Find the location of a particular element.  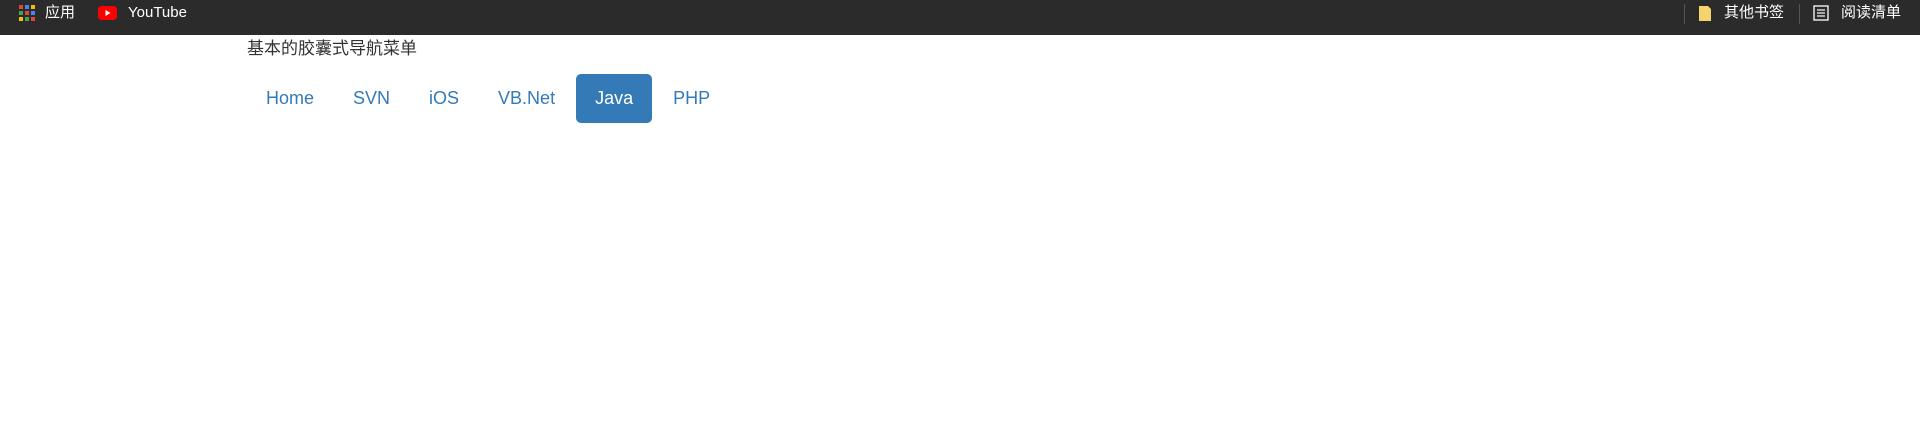

youtube-label: YouTube is located at coordinates (157, 12).